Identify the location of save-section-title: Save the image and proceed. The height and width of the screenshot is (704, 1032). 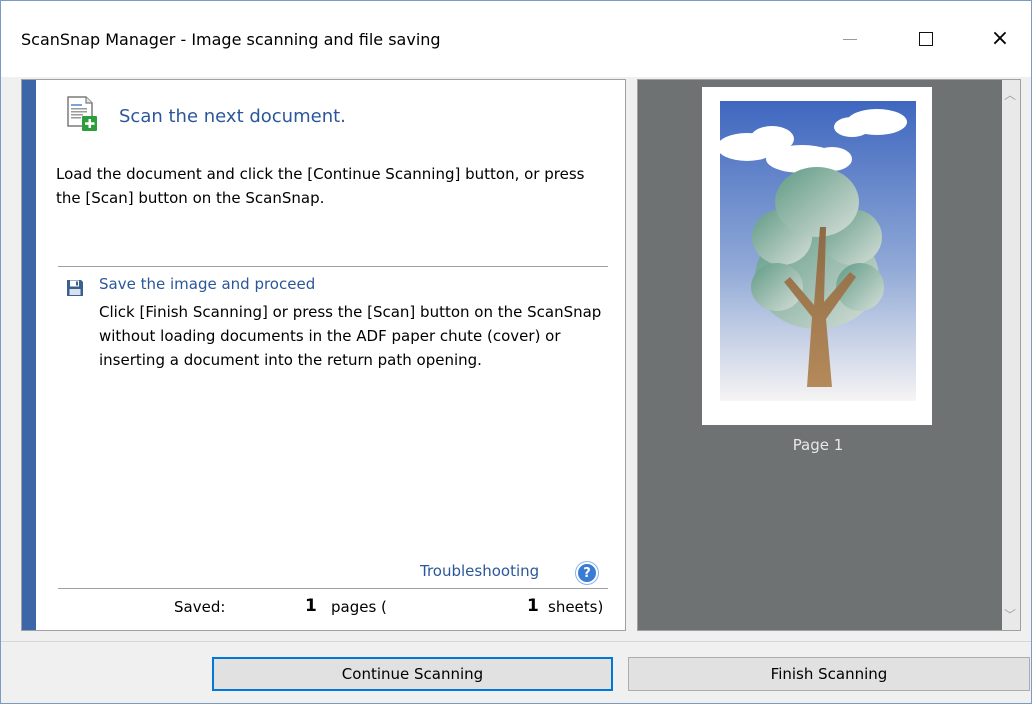
(207, 284).